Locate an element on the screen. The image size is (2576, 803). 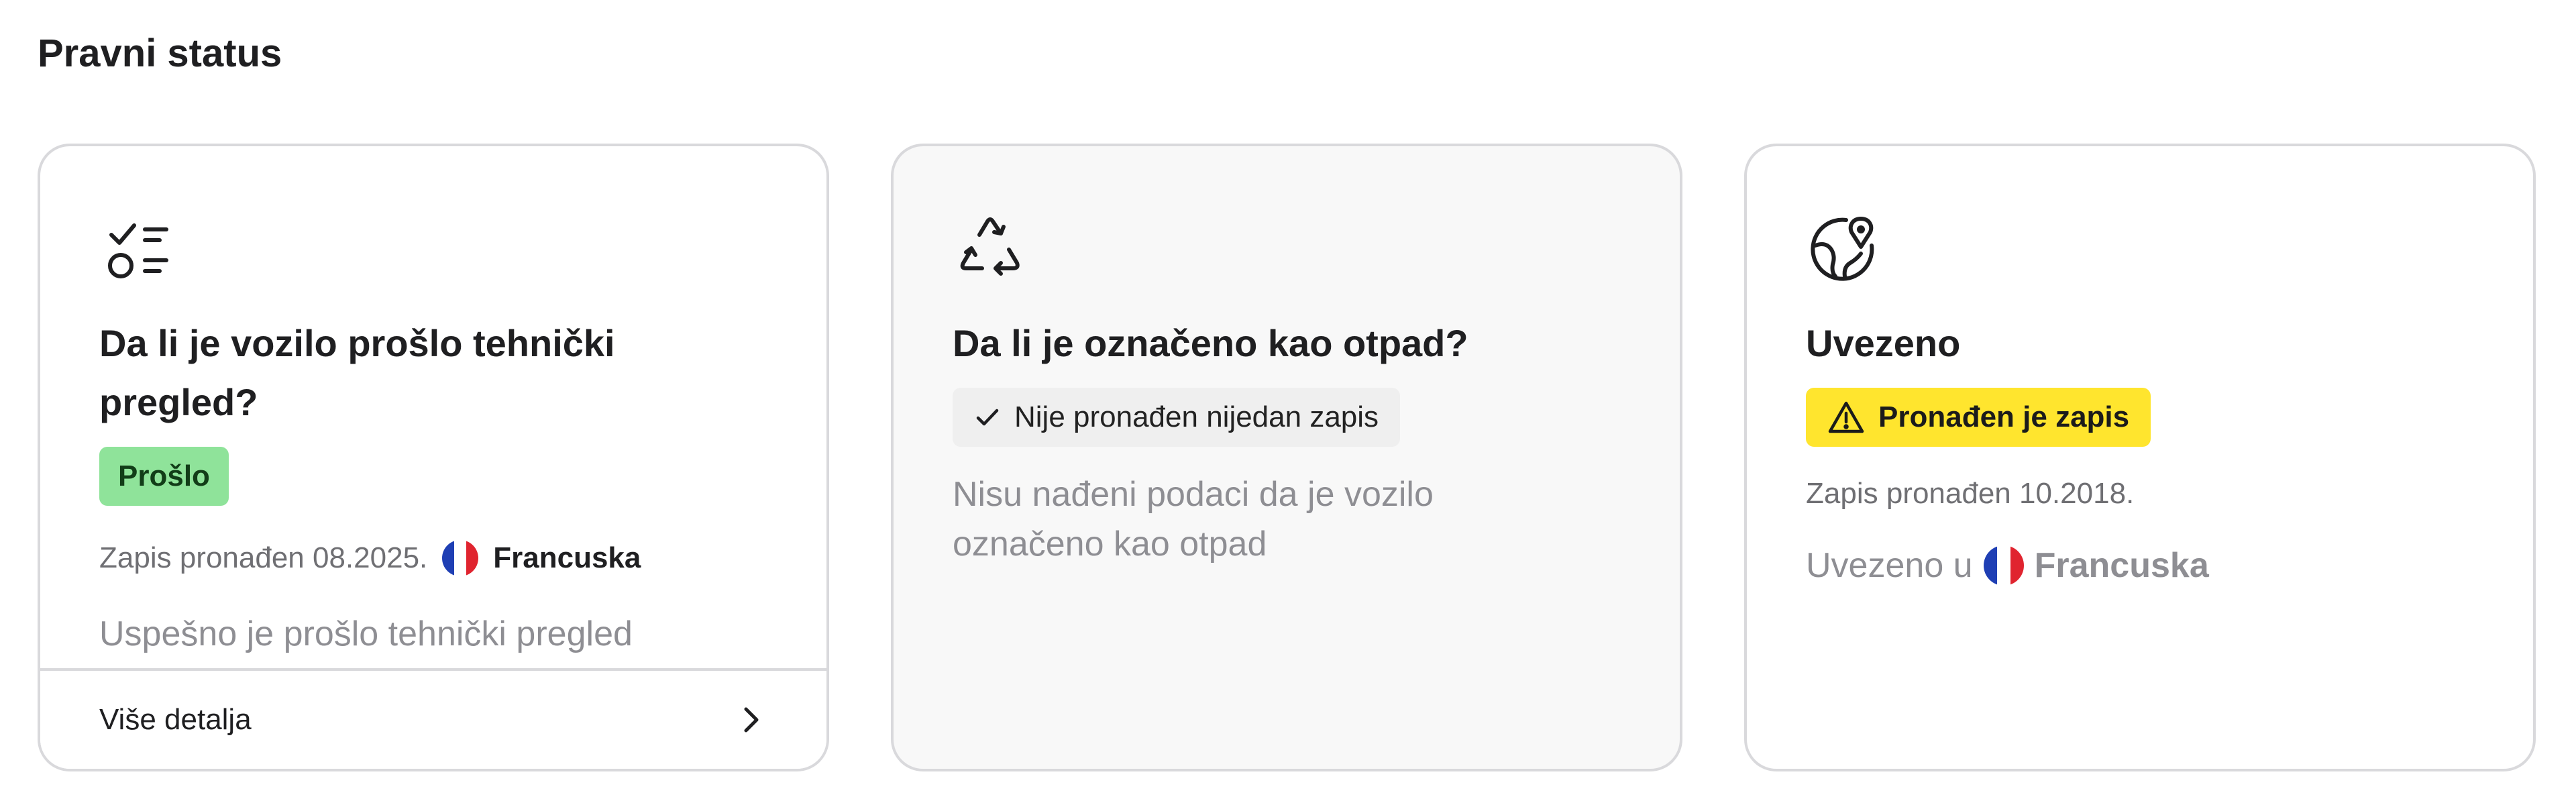
recycle-icon is located at coordinates (990, 246).